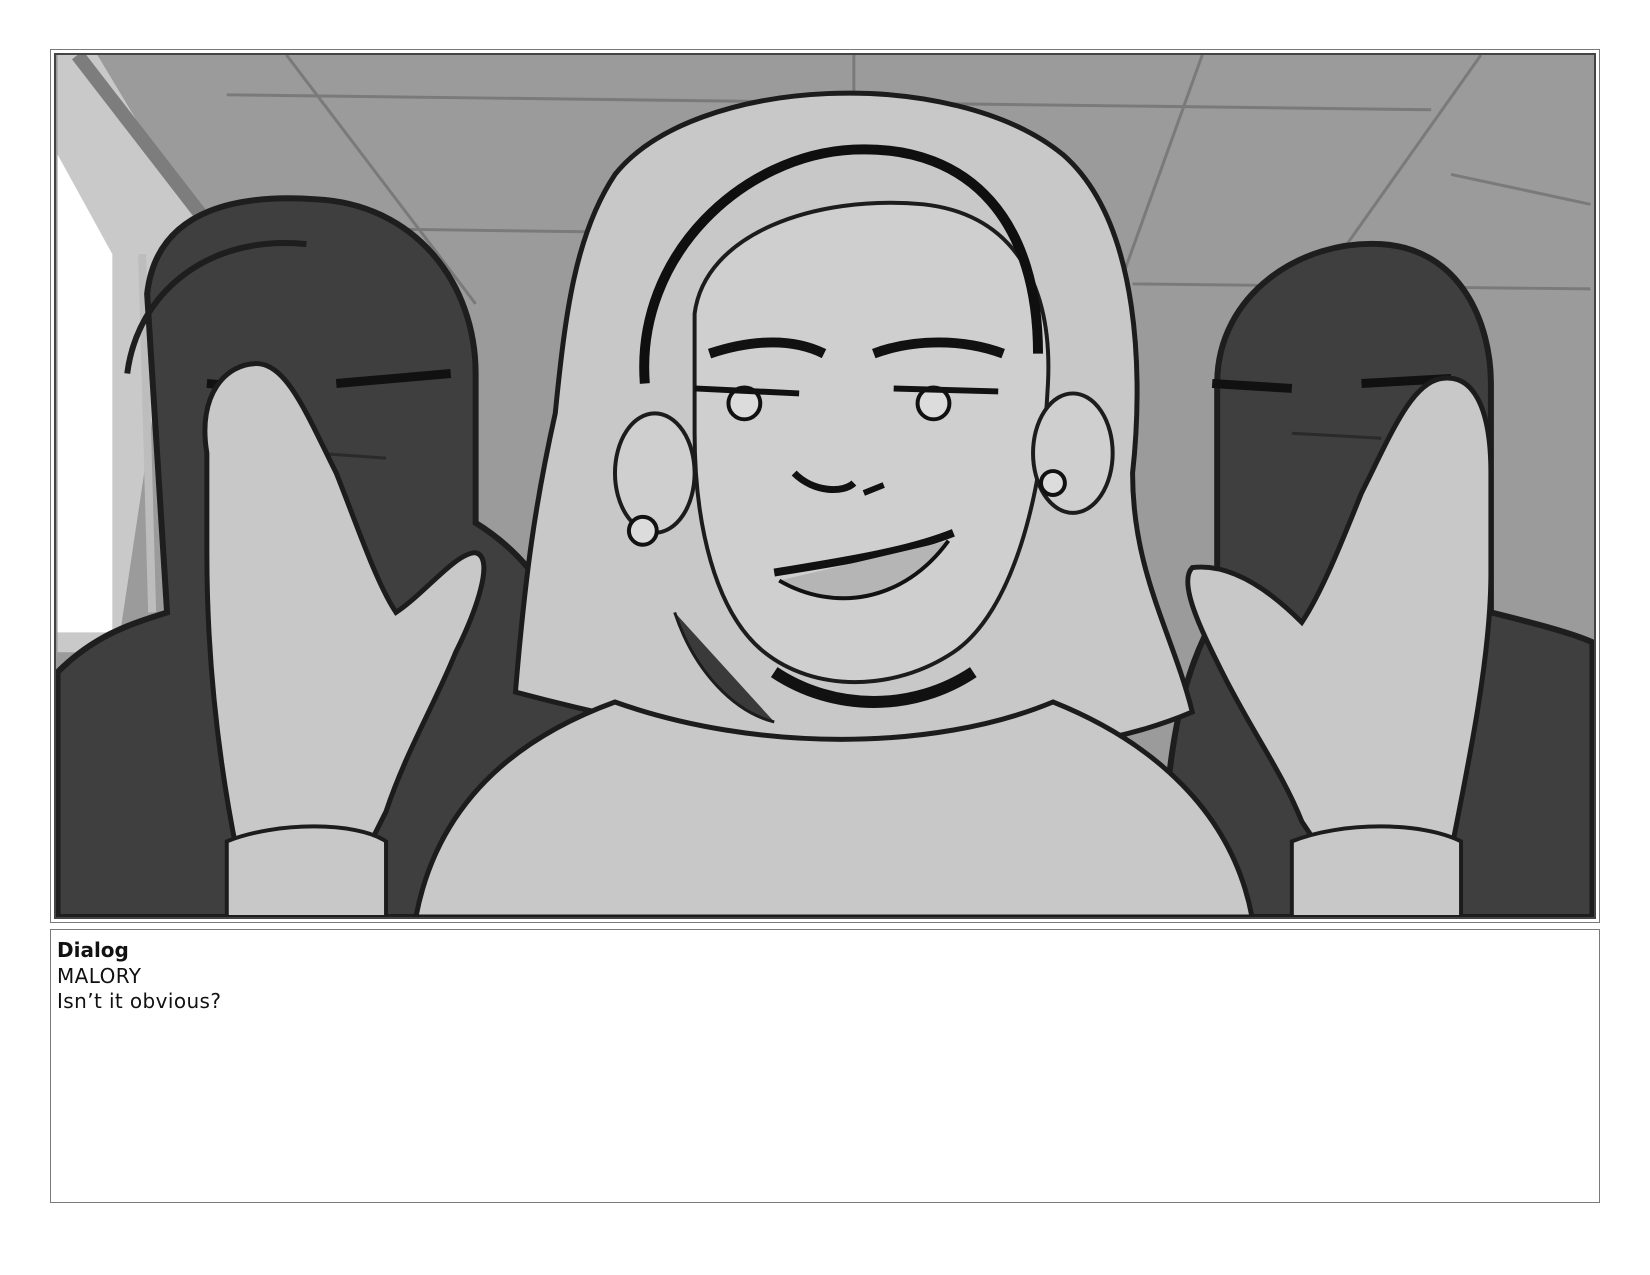 The width and height of the screenshot is (1650, 1275). Describe the element at coordinates (139, 1001) in the screenshot. I see `dialog-line-text: Isn’t it obvious?` at that location.